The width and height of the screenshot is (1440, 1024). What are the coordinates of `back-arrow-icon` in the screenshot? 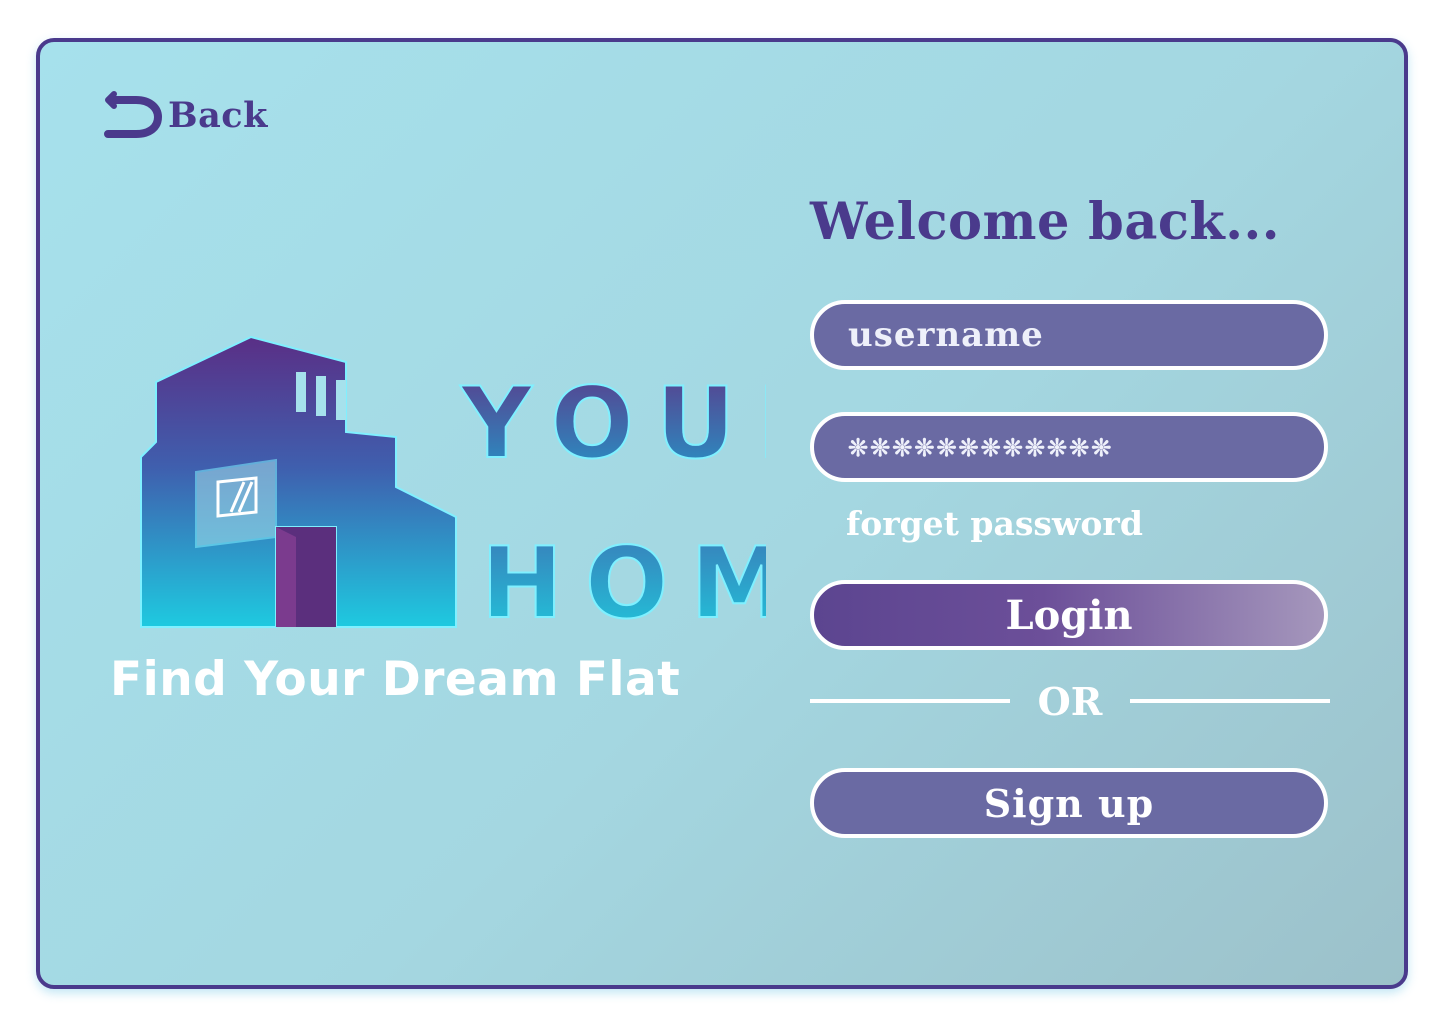 It's located at (133, 114).